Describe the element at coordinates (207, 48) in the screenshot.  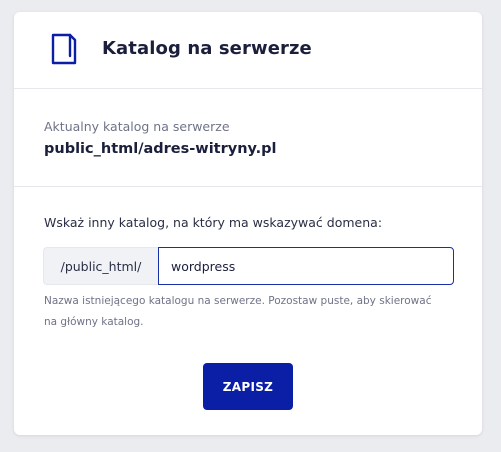
I see `page-title: Katalog na serwerze` at that location.